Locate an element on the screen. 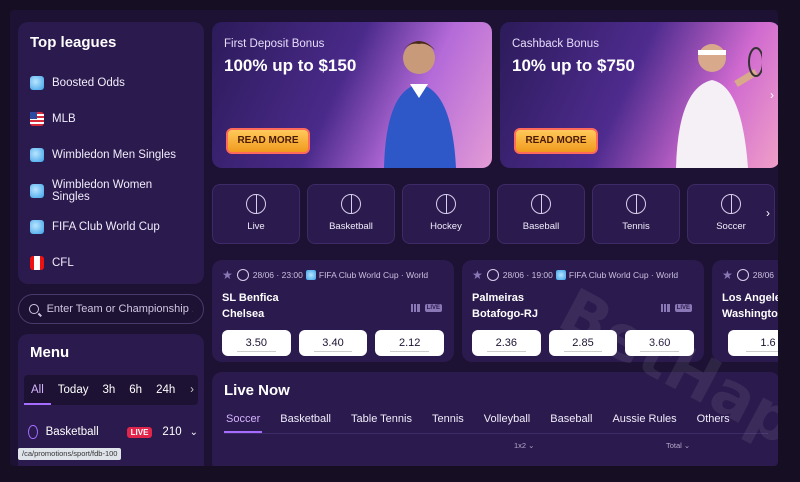  stats-icon is located at coordinates (415, 308).